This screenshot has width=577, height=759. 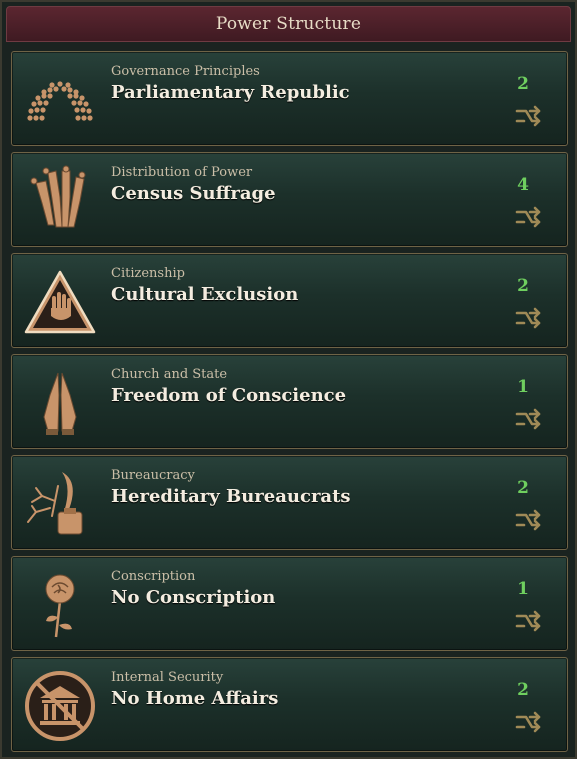 What do you see at coordinates (148, 273) in the screenshot?
I see `law-category: Citizenship` at bounding box center [148, 273].